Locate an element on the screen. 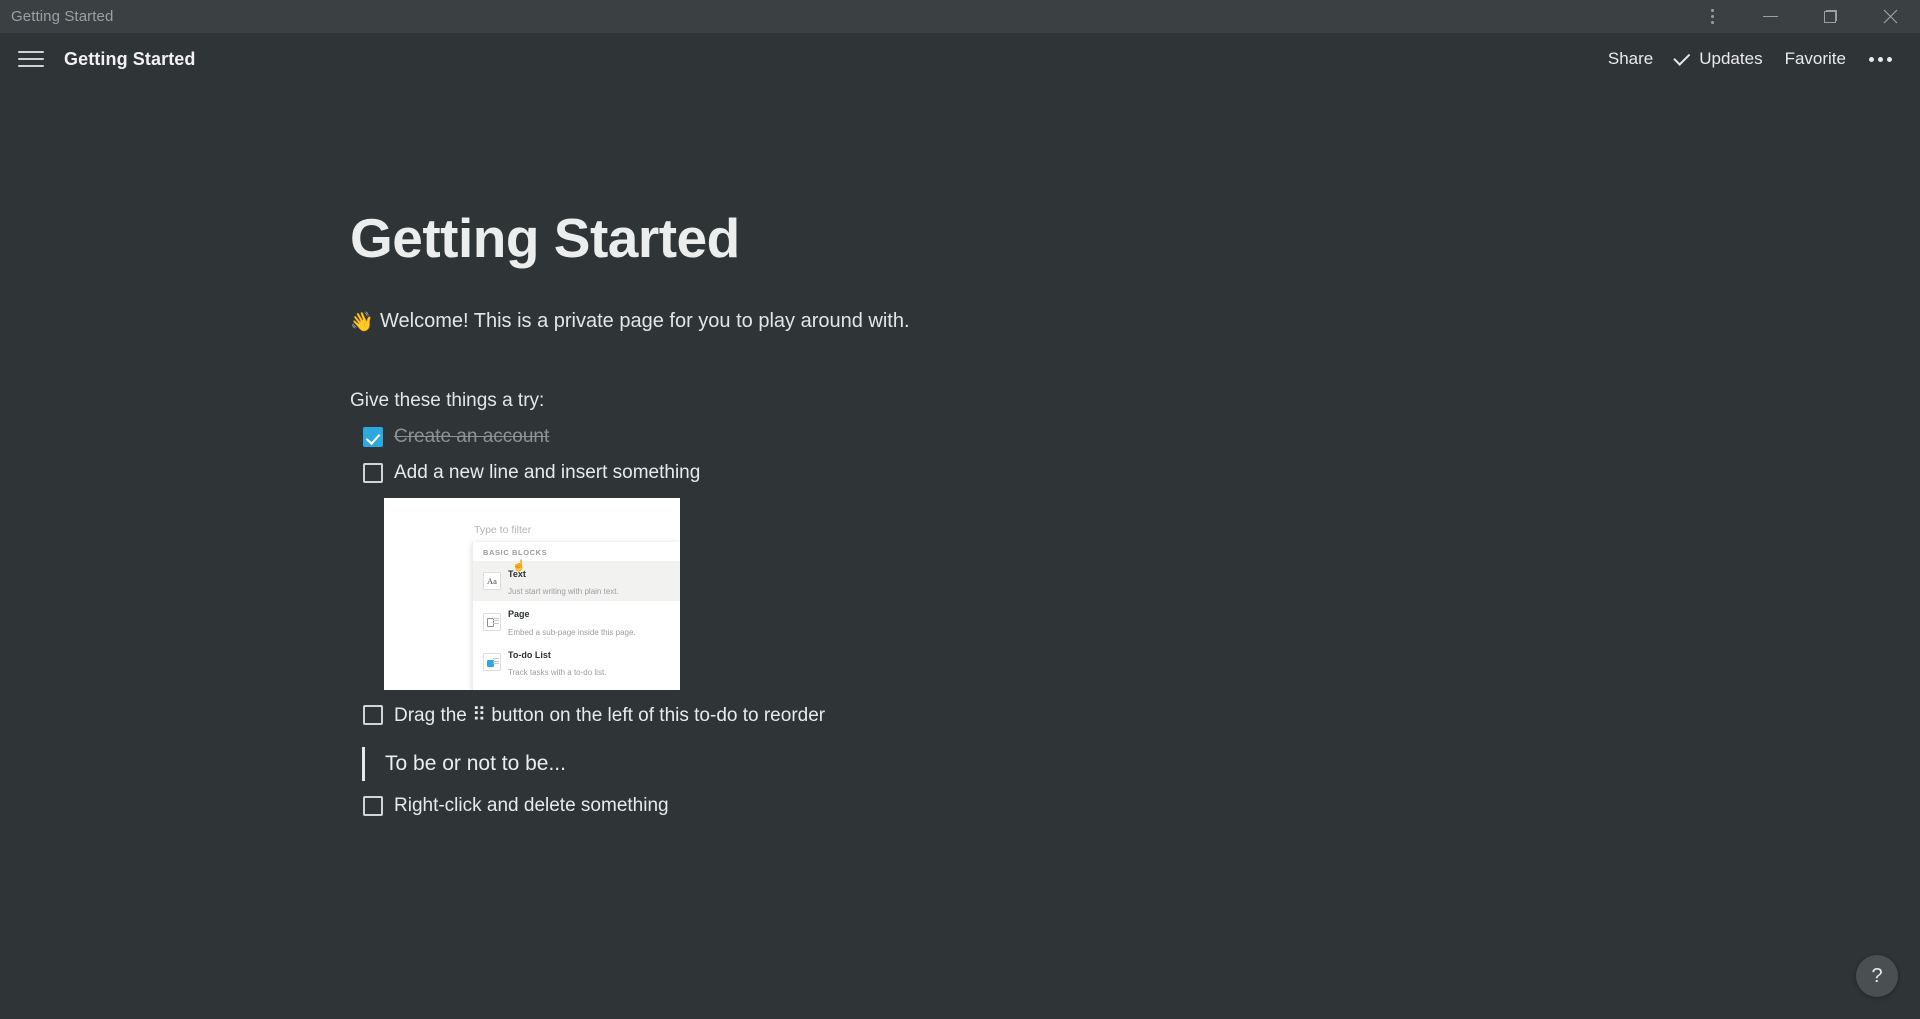  embed-item-desc: Track tasks with a to-do list. is located at coordinates (557, 673).